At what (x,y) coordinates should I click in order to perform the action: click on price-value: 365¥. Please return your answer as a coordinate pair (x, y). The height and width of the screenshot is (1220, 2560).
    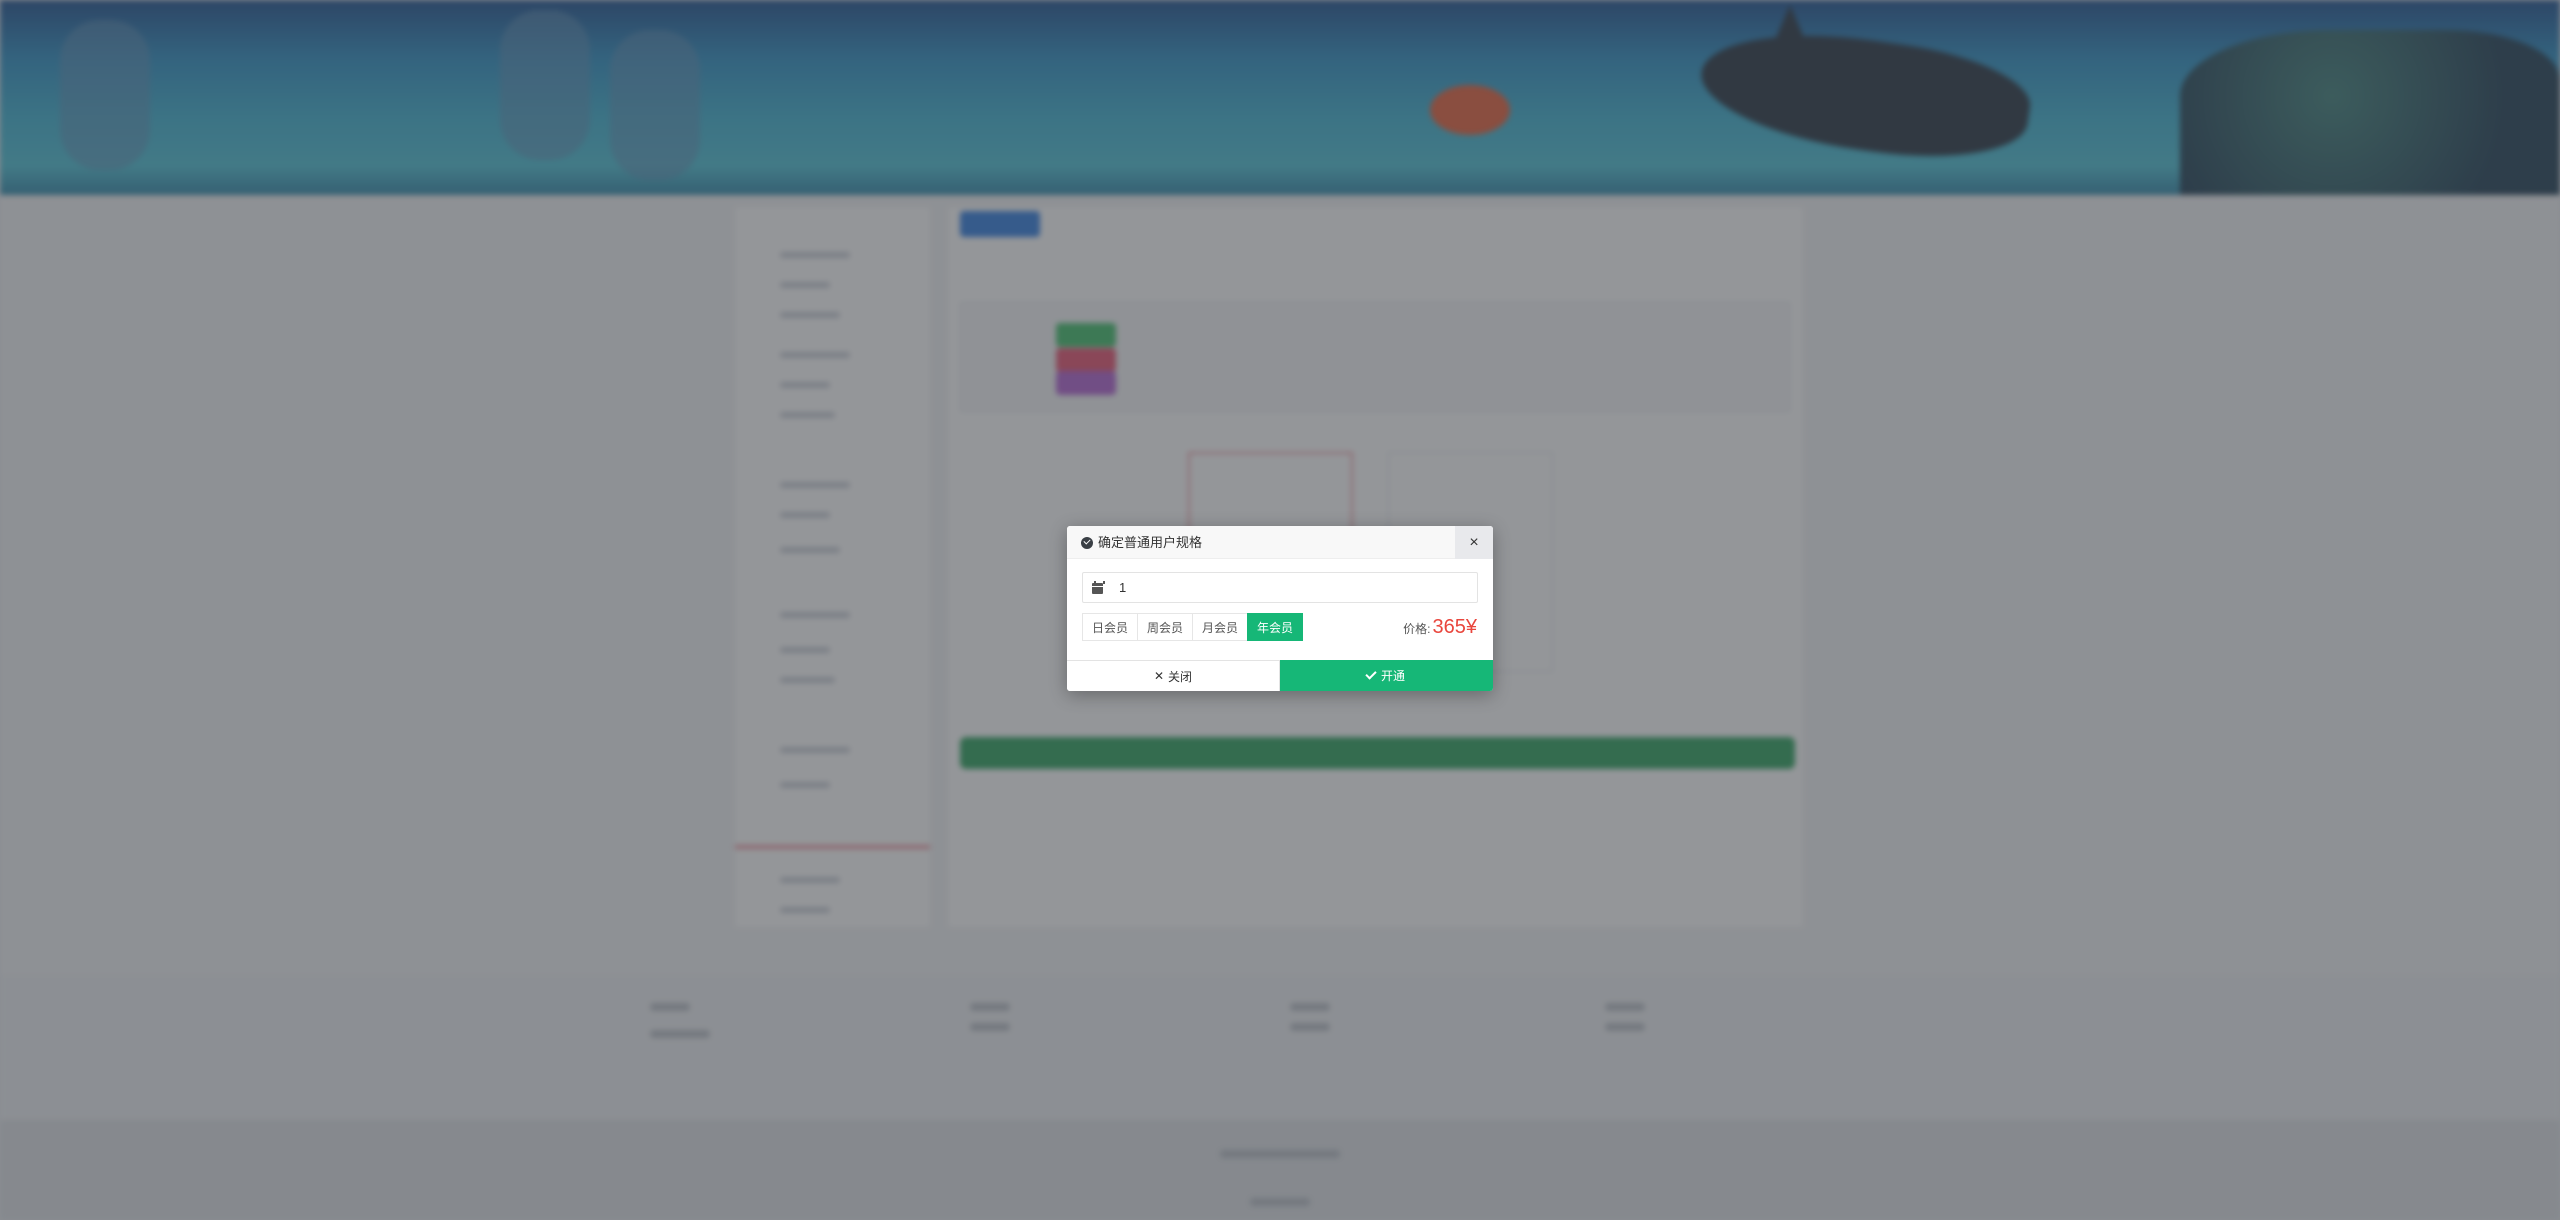
    Looking at the image, I should click on (1455, 627).